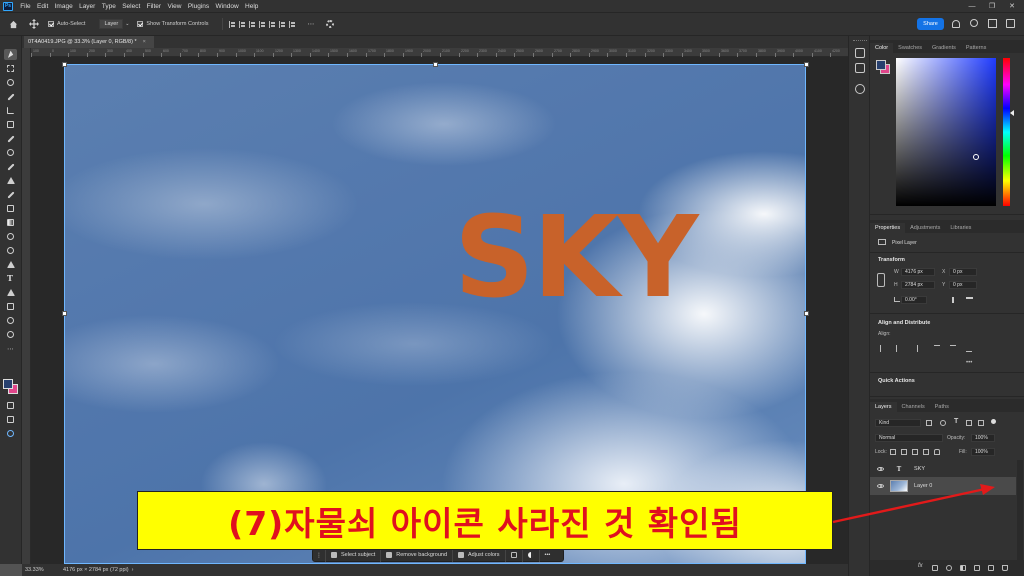  What do you see at coordinates (904, 452) in the screenshot?
I see `lock-image-icon` at bounding box center [904, 452].